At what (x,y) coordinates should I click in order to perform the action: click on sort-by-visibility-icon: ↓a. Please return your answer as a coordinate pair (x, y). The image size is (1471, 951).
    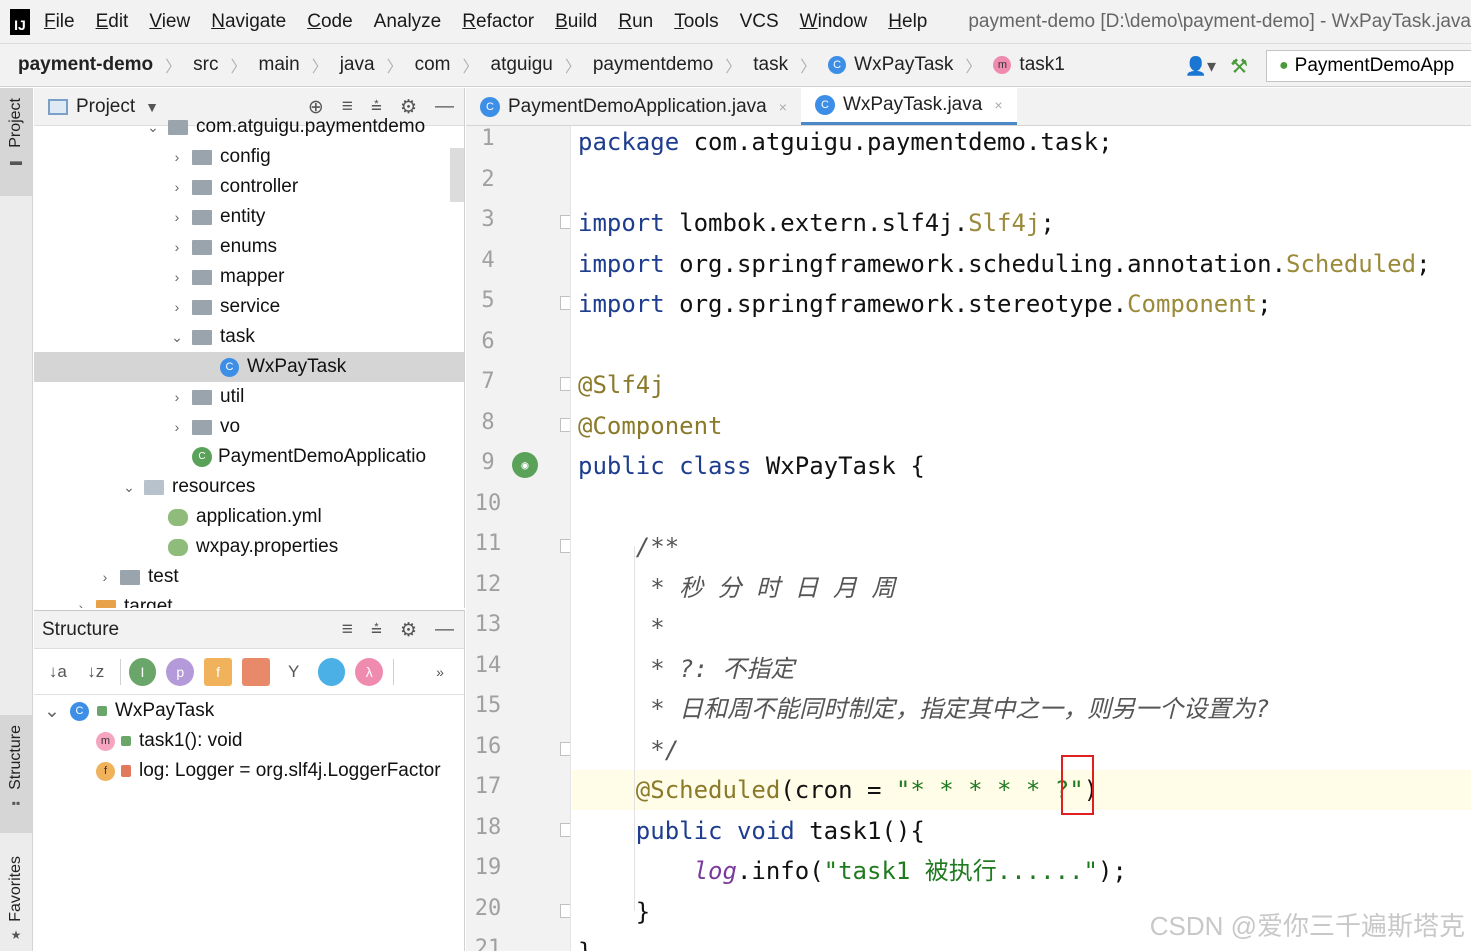
    Looking at the image, I should click on (58, 672).